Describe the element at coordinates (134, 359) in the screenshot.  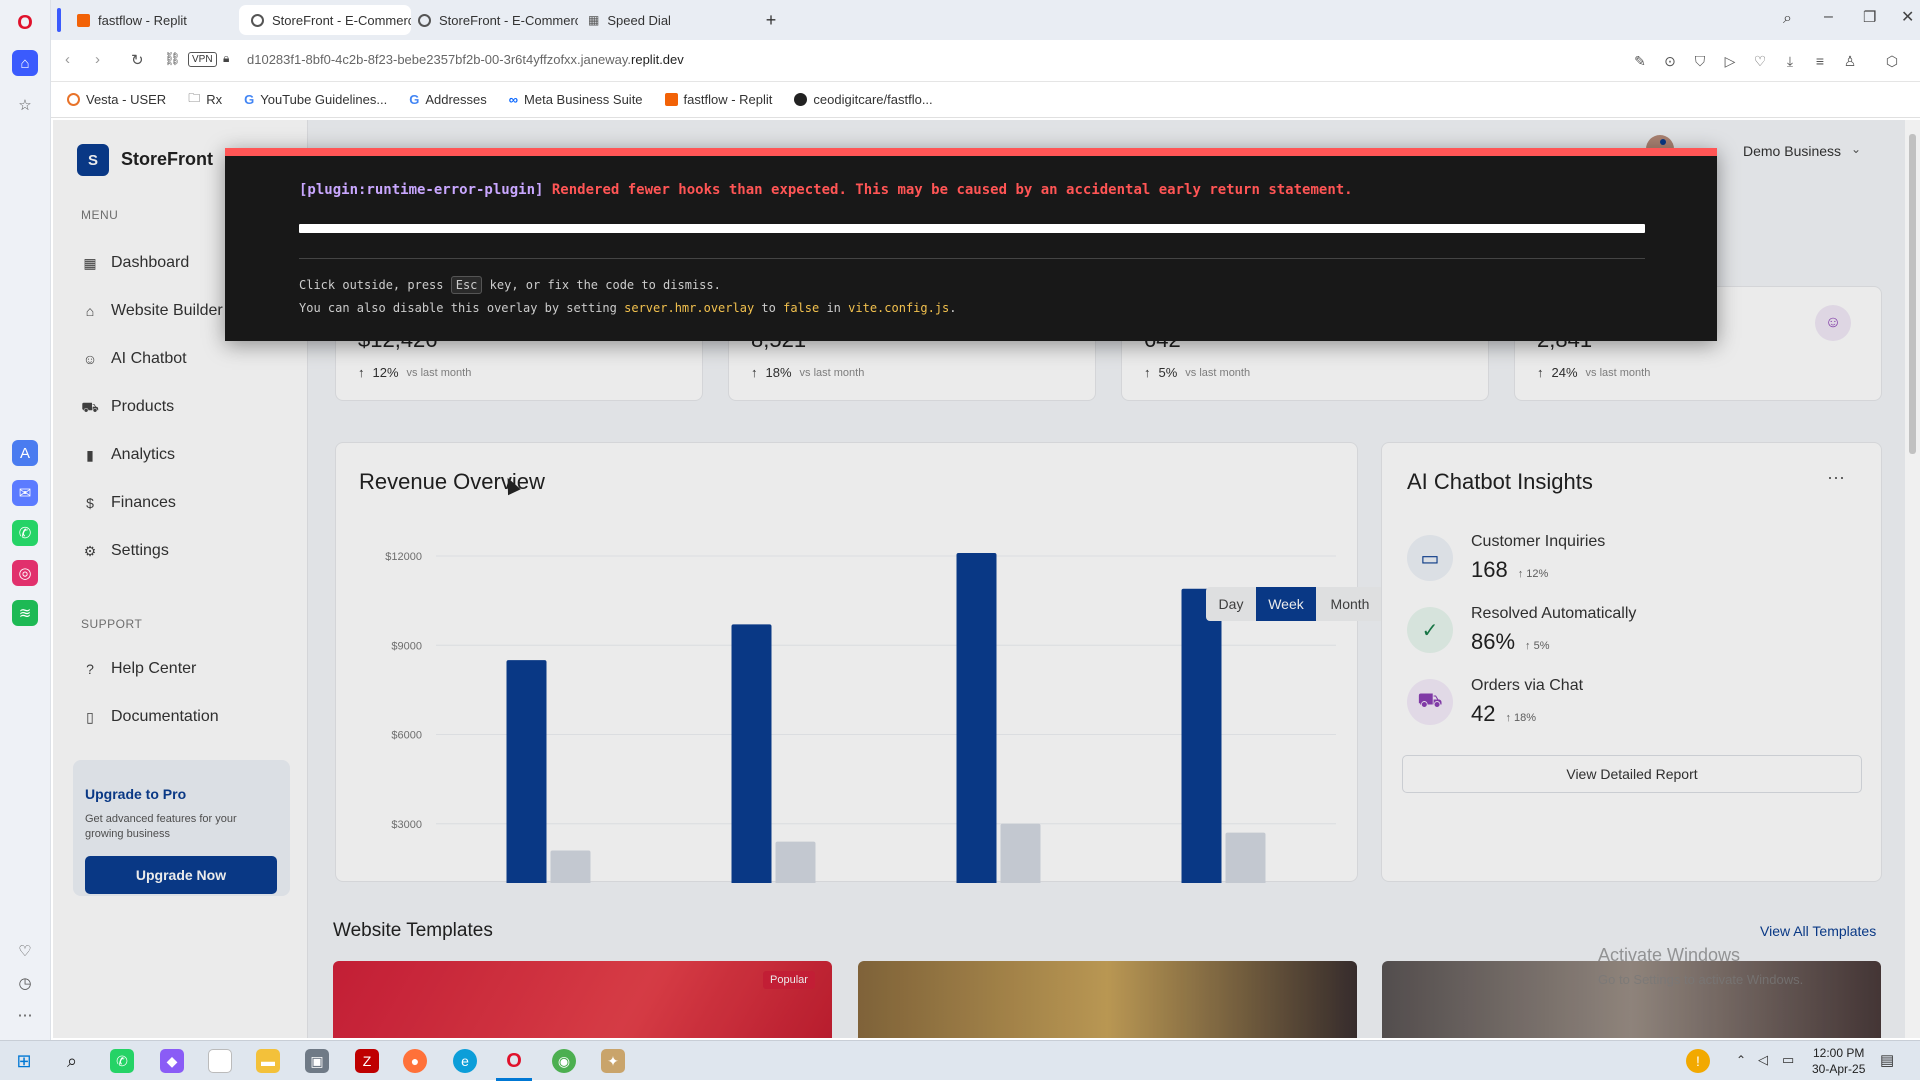
I see `sidebar-item-ai-chatbot: ☺ AI Chatbot` at that location.